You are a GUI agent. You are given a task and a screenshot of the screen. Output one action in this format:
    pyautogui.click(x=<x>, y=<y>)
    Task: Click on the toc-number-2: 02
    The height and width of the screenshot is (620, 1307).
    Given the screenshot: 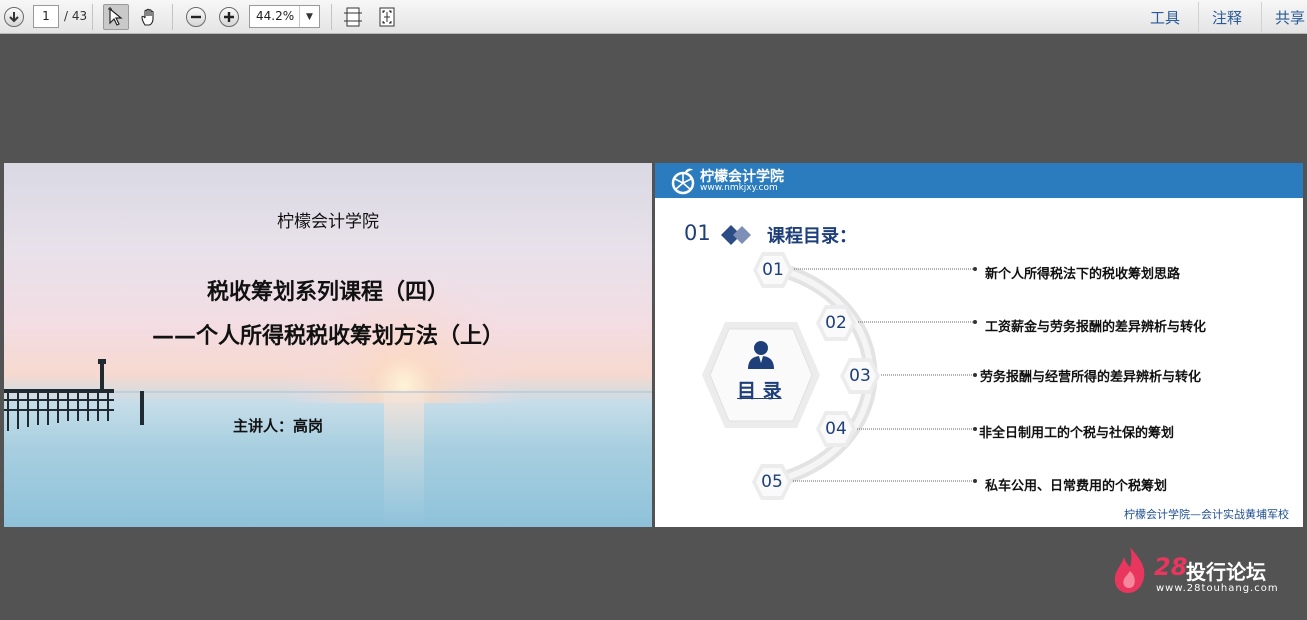 What is the action you would take?
    pyautogui.click(x=836, y=323)
    